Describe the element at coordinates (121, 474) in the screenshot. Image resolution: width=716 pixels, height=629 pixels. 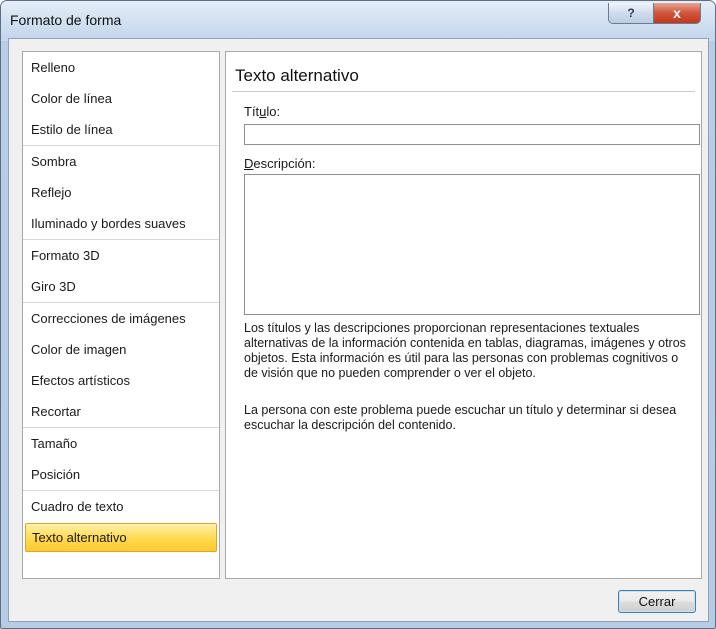
I see `nav-item-posicion: Posición` at that location.